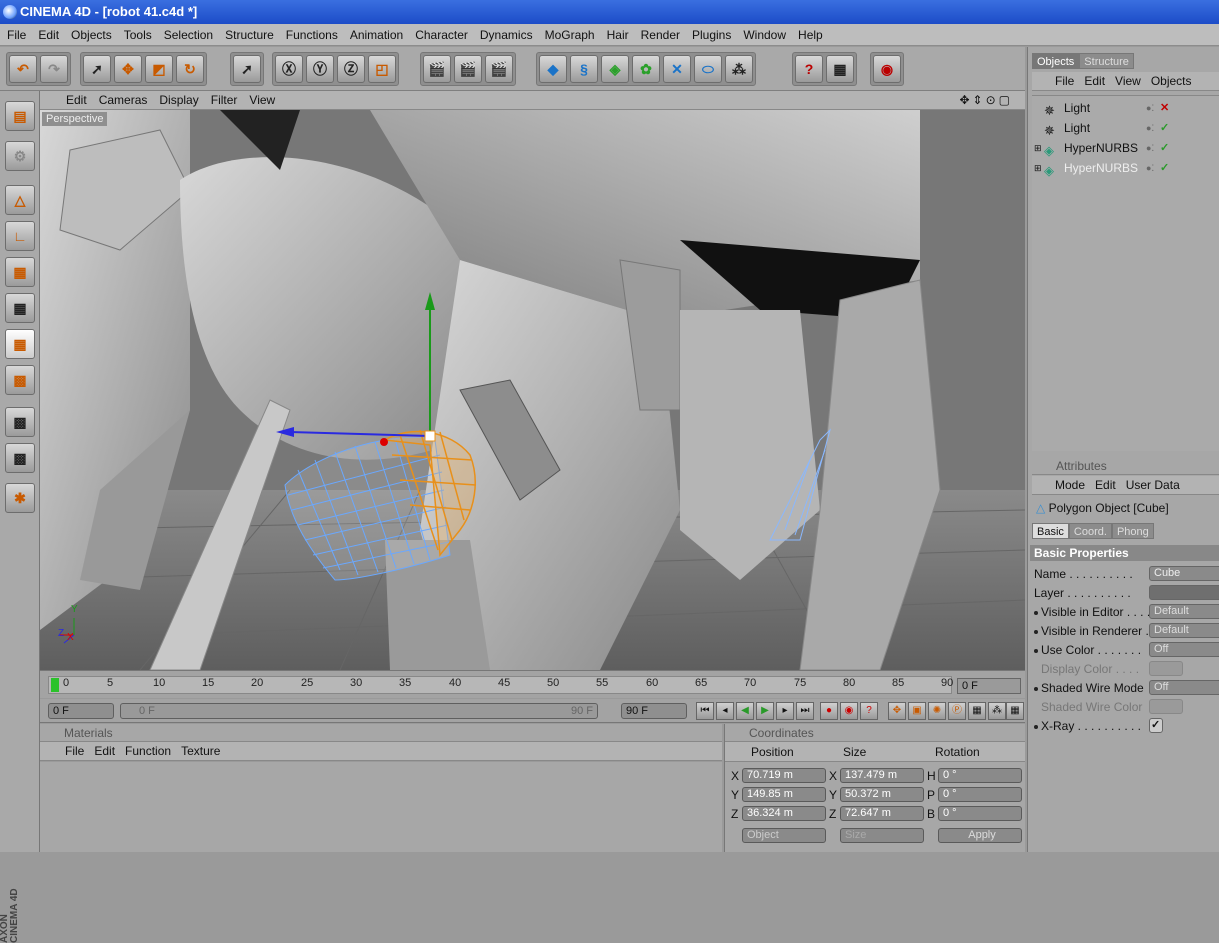 The width and height of the screenshot is (1219, 943). Describe the element at coordinates (1015, 711) in the screenshot. I see `playback-options-icon: ▦` at that location.